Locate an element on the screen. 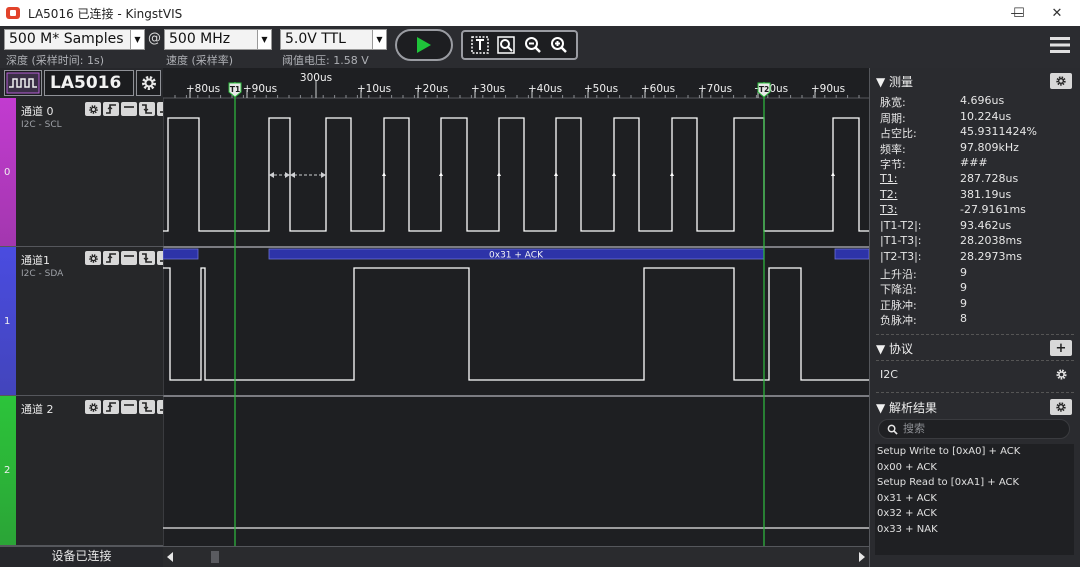  protocol-settings-button is located at coordinates (1061, 375).